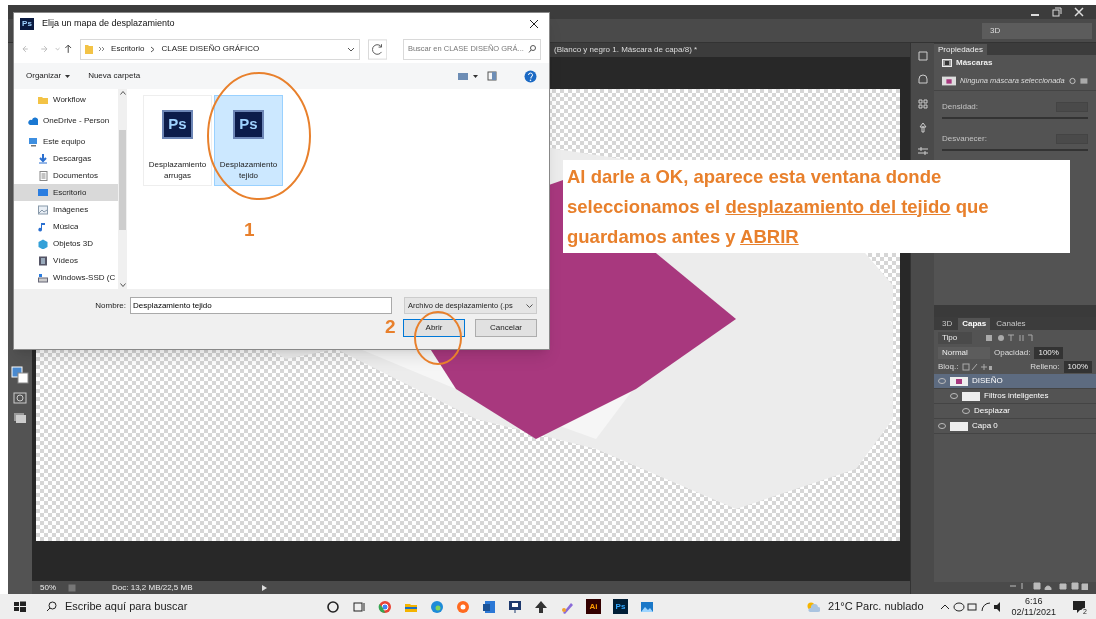  I want to click on chevron-icon, so click(153, 49).